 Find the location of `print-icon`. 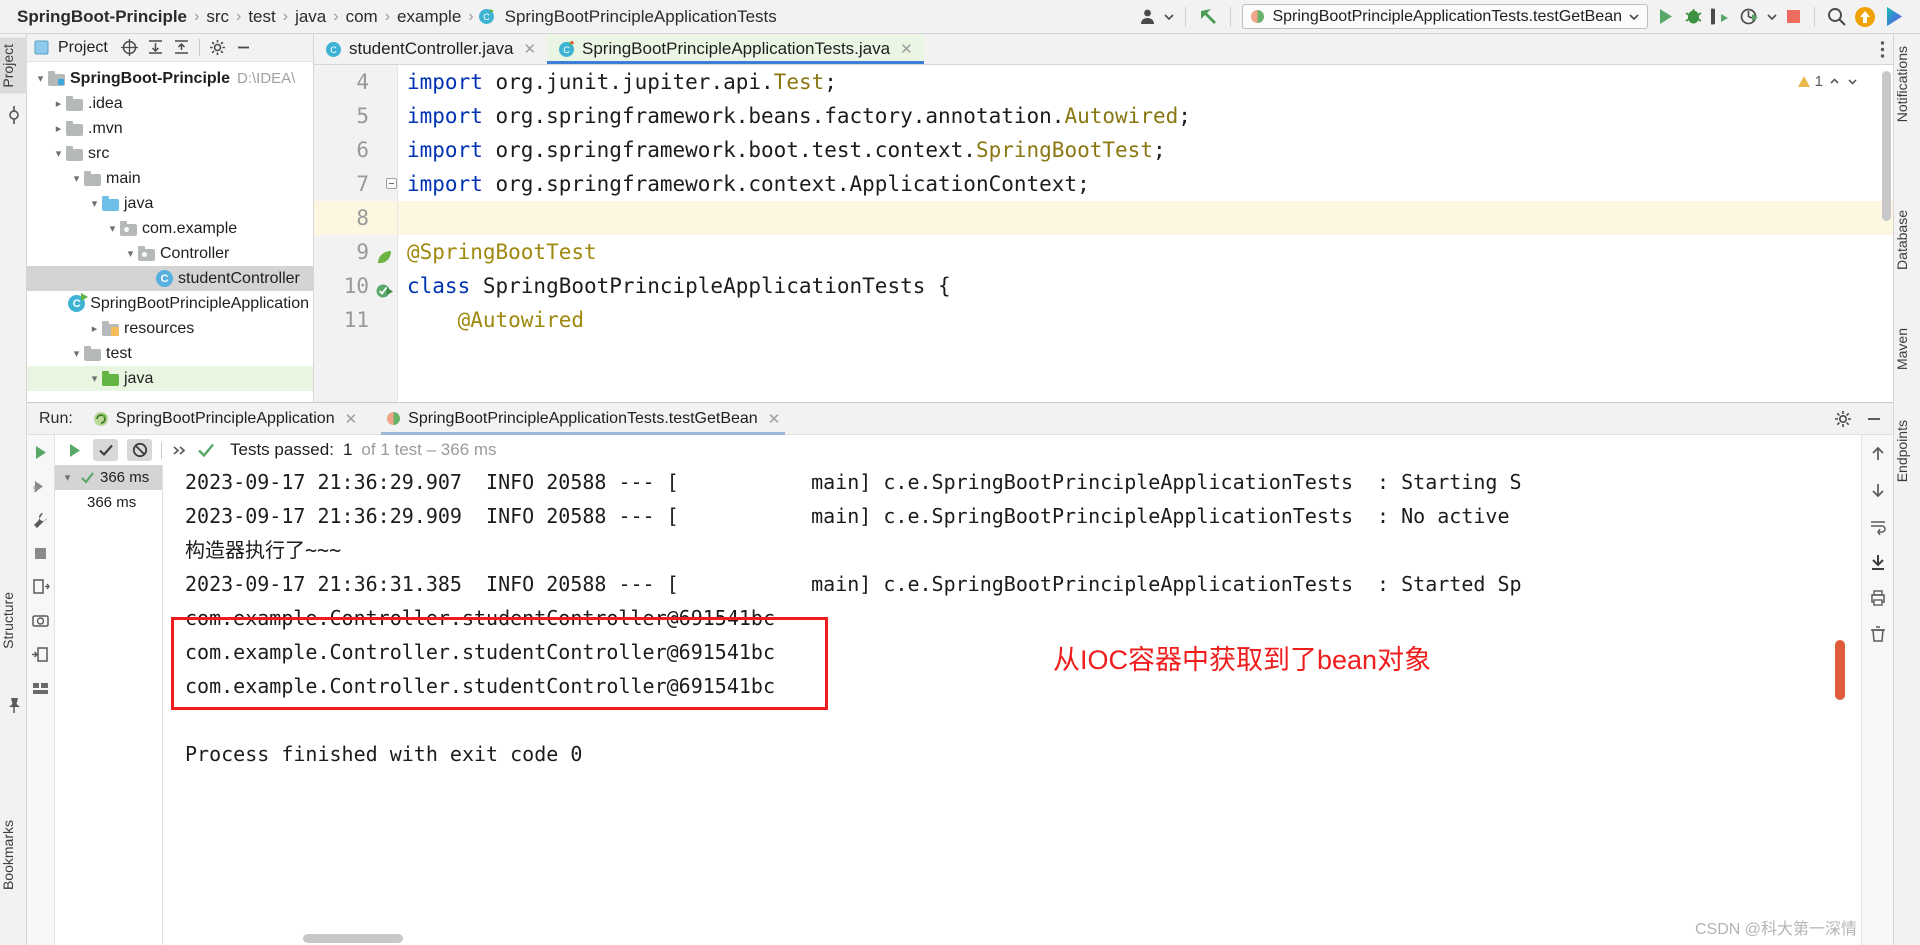

print-icon is located at coordinates (1878, 598).